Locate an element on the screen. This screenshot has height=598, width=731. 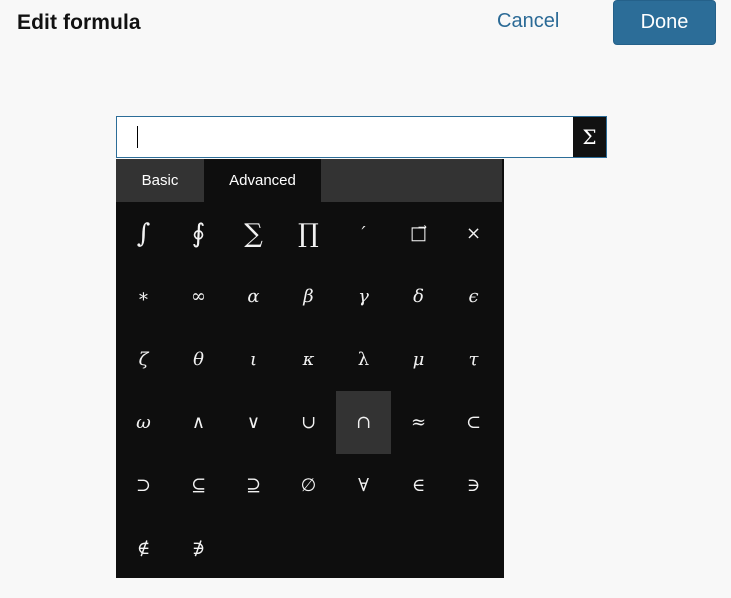
not-contains-icon: ∌ is located at coordinates (198, 548).